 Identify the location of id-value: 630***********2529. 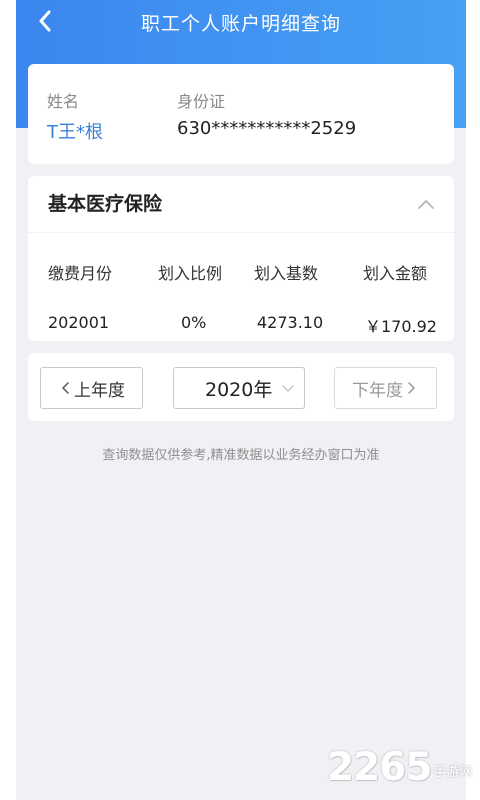
(267, 128).